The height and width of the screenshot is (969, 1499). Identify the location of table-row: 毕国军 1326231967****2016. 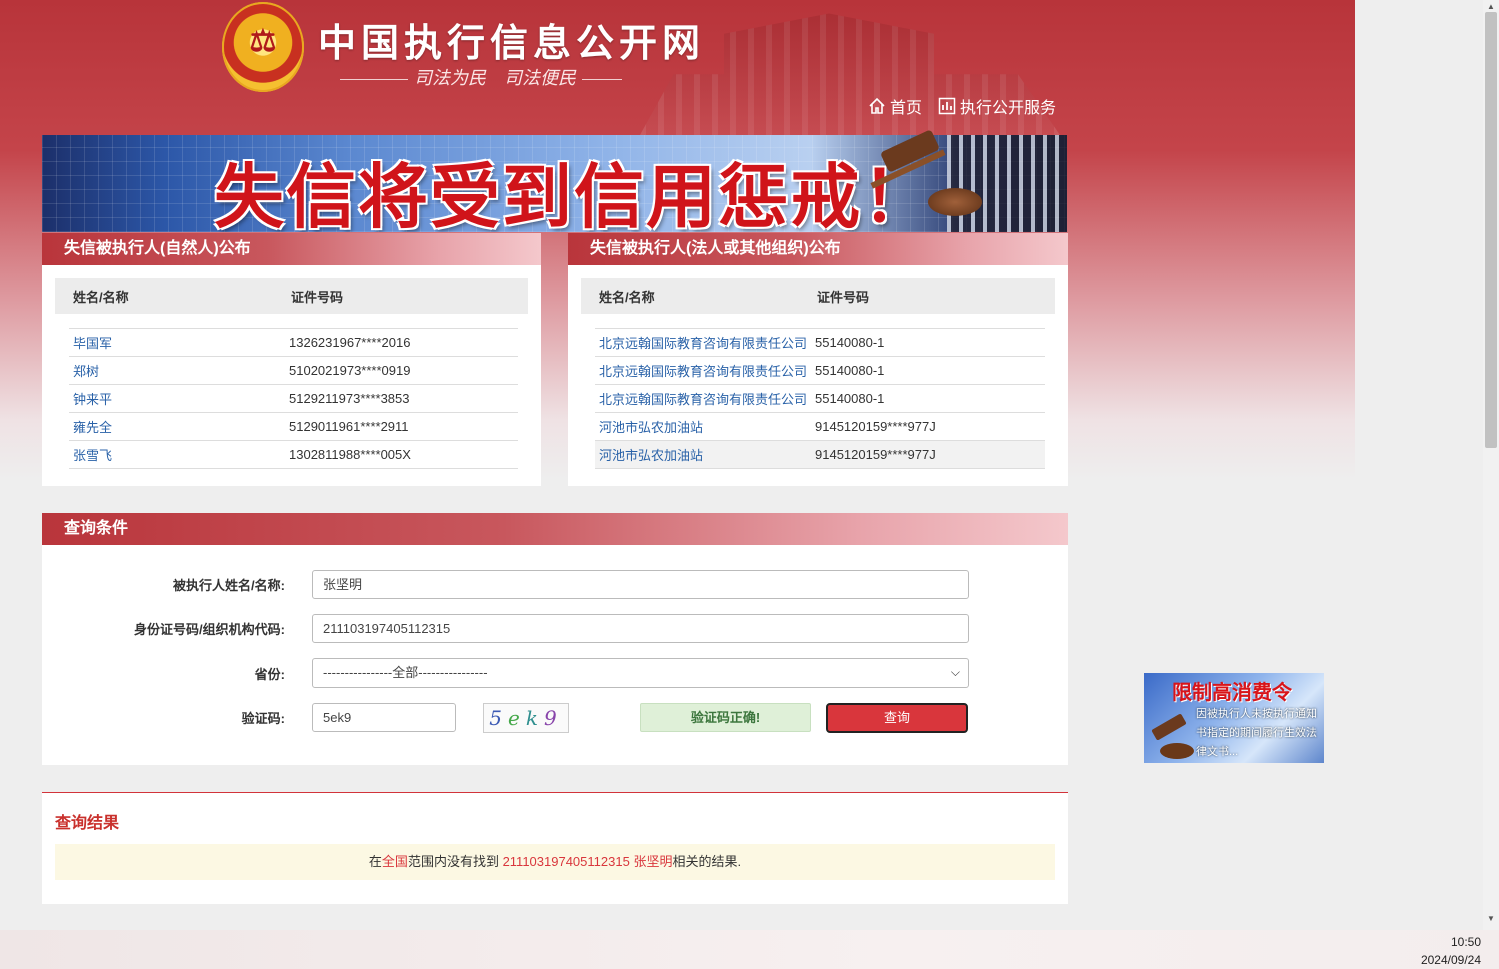
(293, 342).